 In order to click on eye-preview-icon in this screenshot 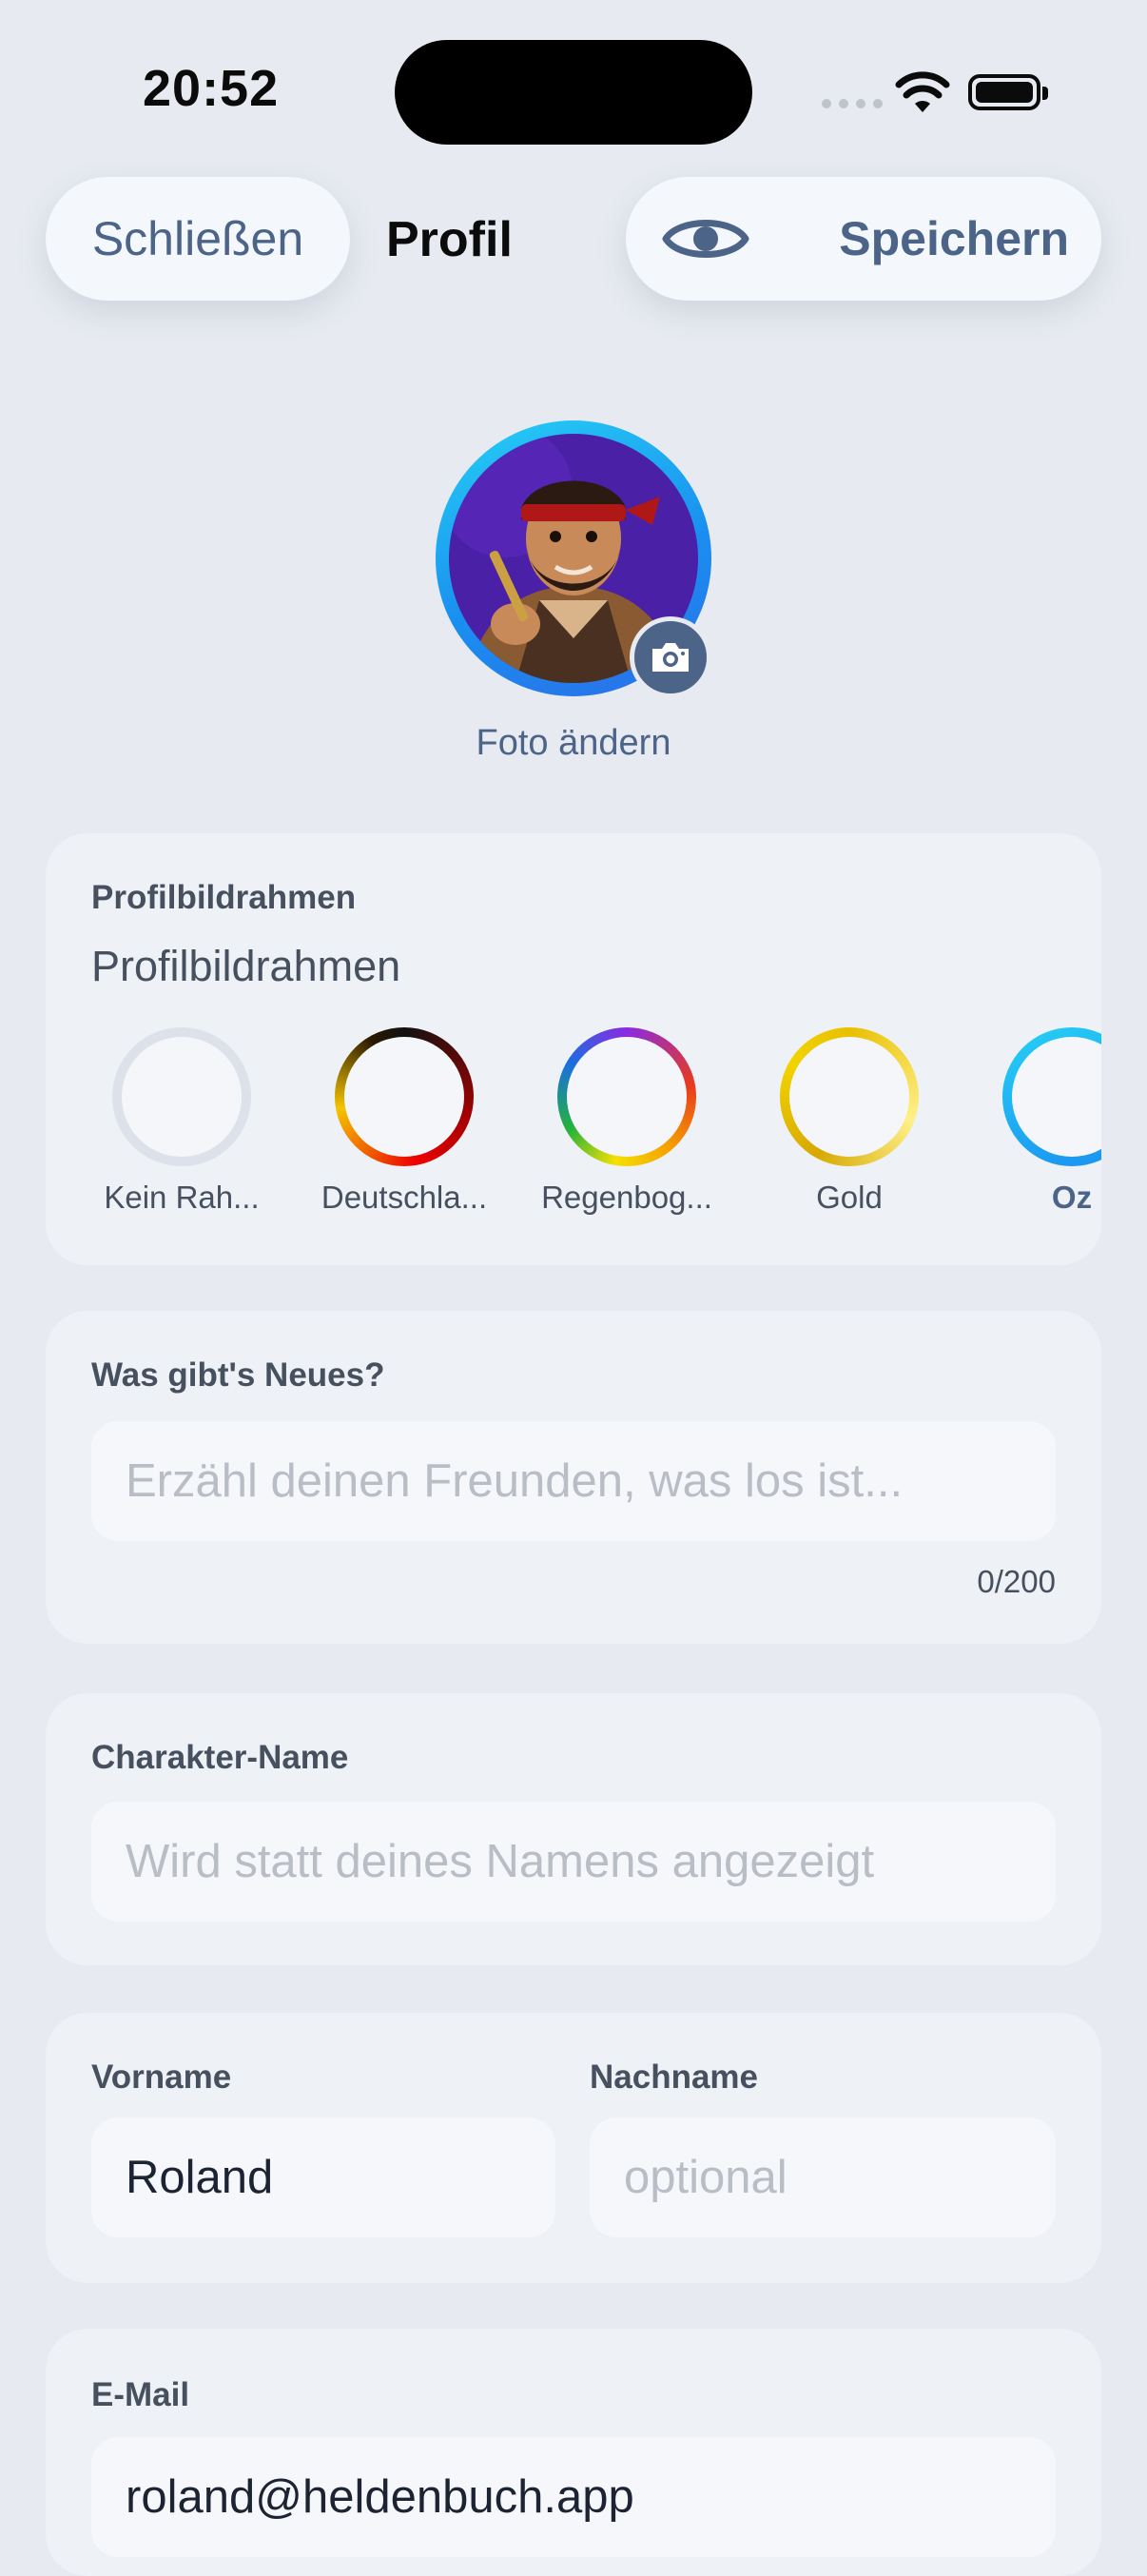, I will do `click(705, 239)`.